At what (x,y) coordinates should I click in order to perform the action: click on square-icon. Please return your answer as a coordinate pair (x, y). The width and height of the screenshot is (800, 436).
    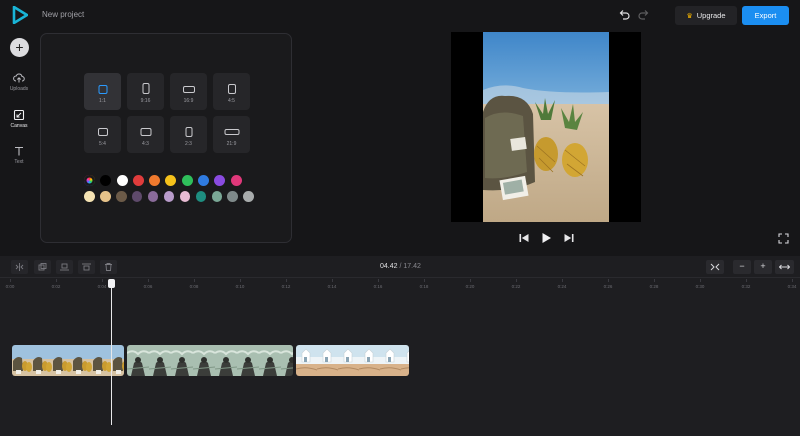
    Looking at the image, I should click on (102, 89).